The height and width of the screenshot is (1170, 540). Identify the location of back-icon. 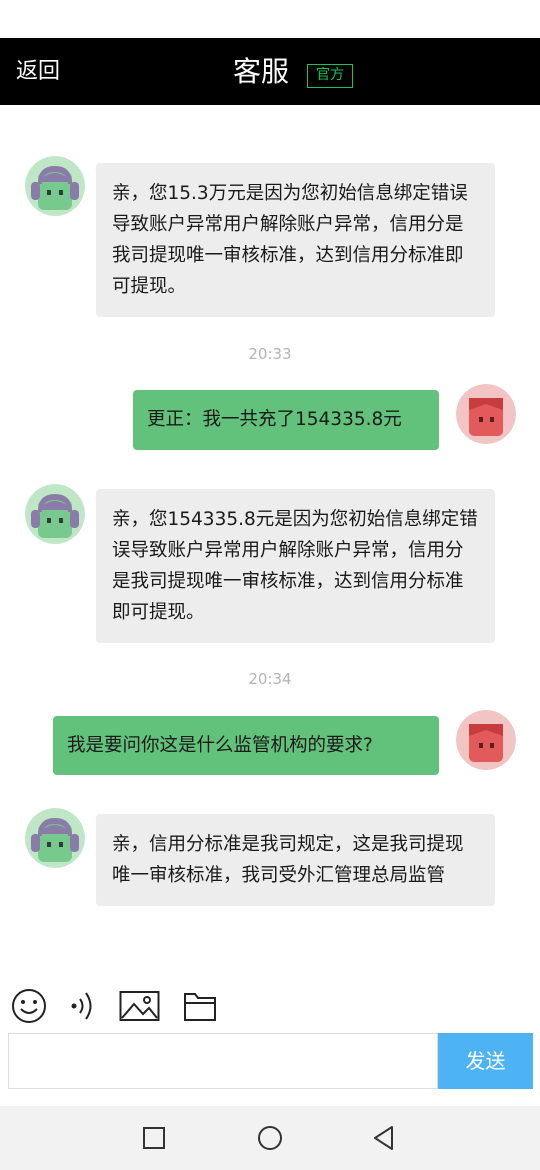
(384, 1140).